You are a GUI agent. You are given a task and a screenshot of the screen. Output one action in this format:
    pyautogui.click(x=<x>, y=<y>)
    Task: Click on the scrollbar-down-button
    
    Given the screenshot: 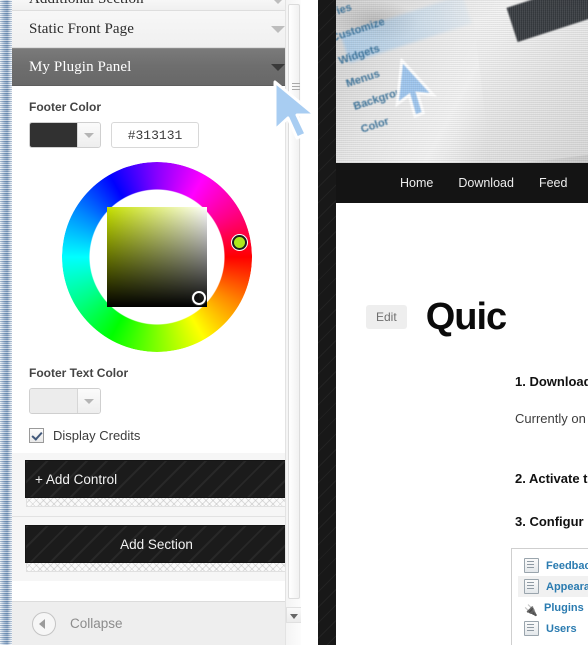 What is the action you would take?
    pyautogui.click(x=293, y=615)
    